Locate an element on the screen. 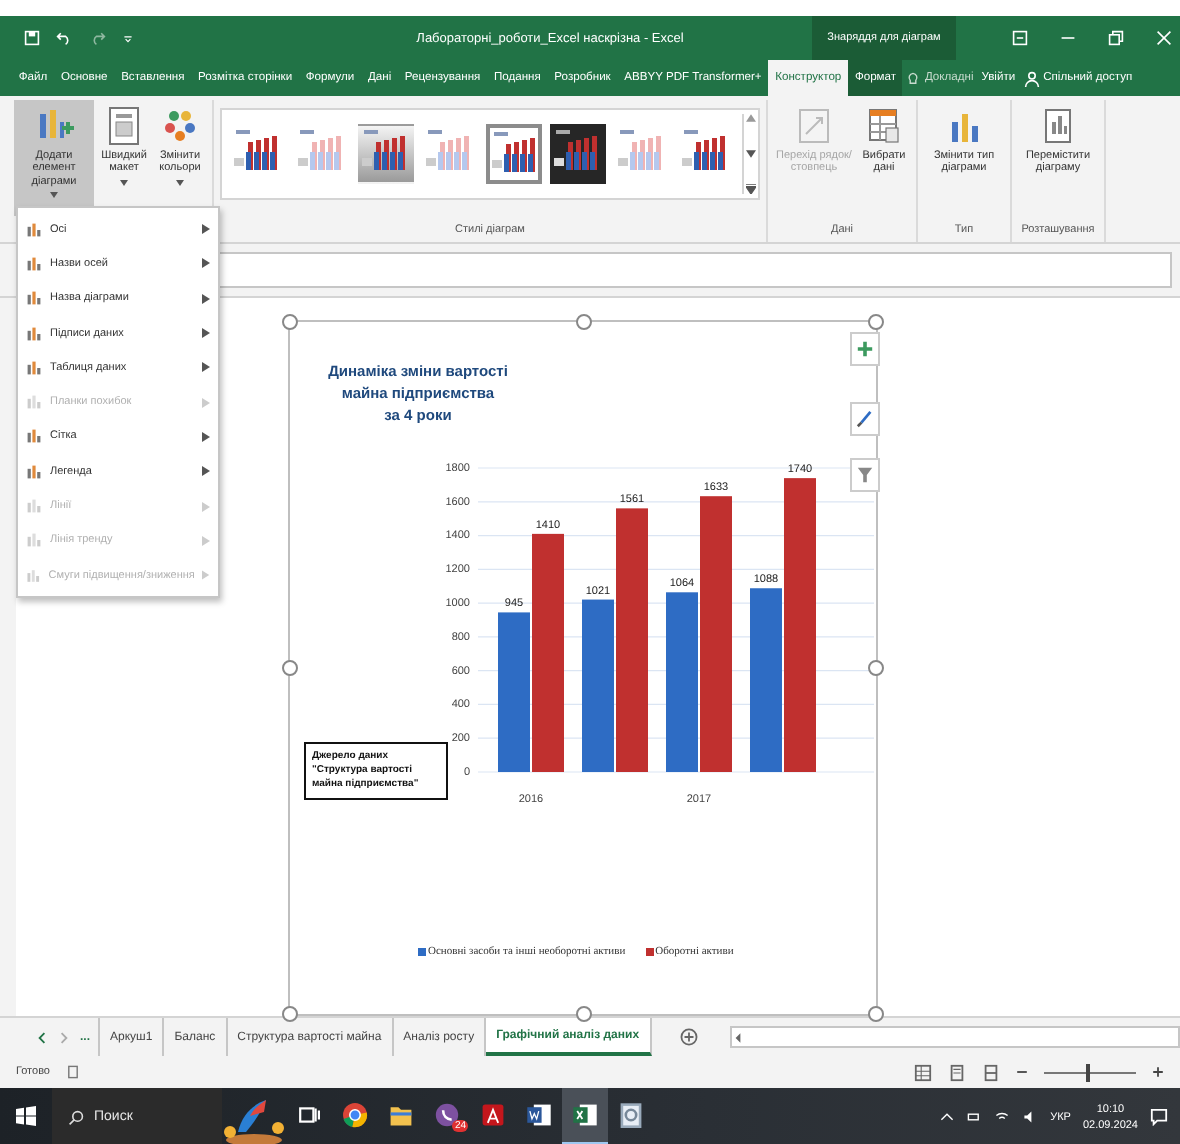 The image size is (1180, 1144). brush-icon is located at coordinates (865, 419).